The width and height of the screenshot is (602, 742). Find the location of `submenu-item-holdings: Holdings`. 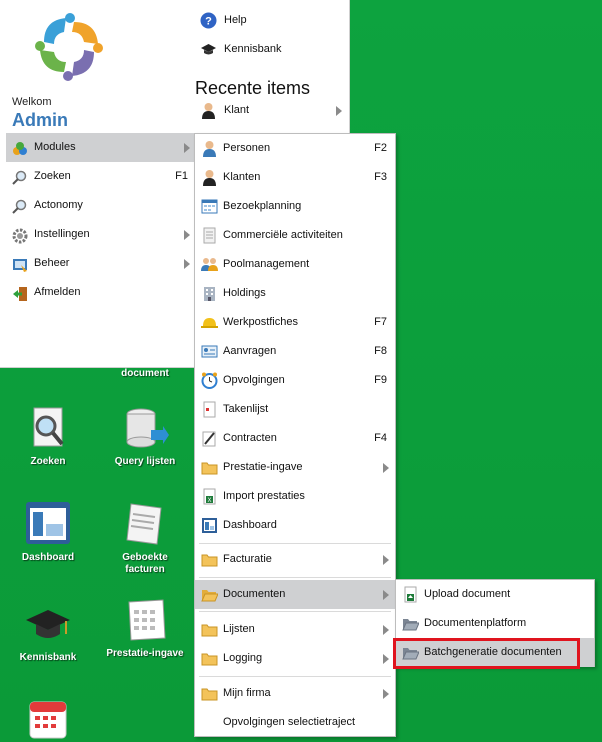

submenu-item-holdings: Holdings is located at coordinates (295, 293).